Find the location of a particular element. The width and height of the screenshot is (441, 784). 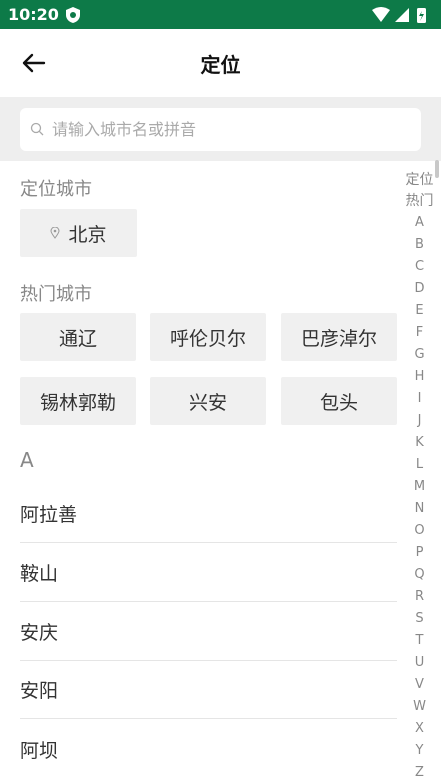

index-item-m: M is located at coordinates (419, 487).